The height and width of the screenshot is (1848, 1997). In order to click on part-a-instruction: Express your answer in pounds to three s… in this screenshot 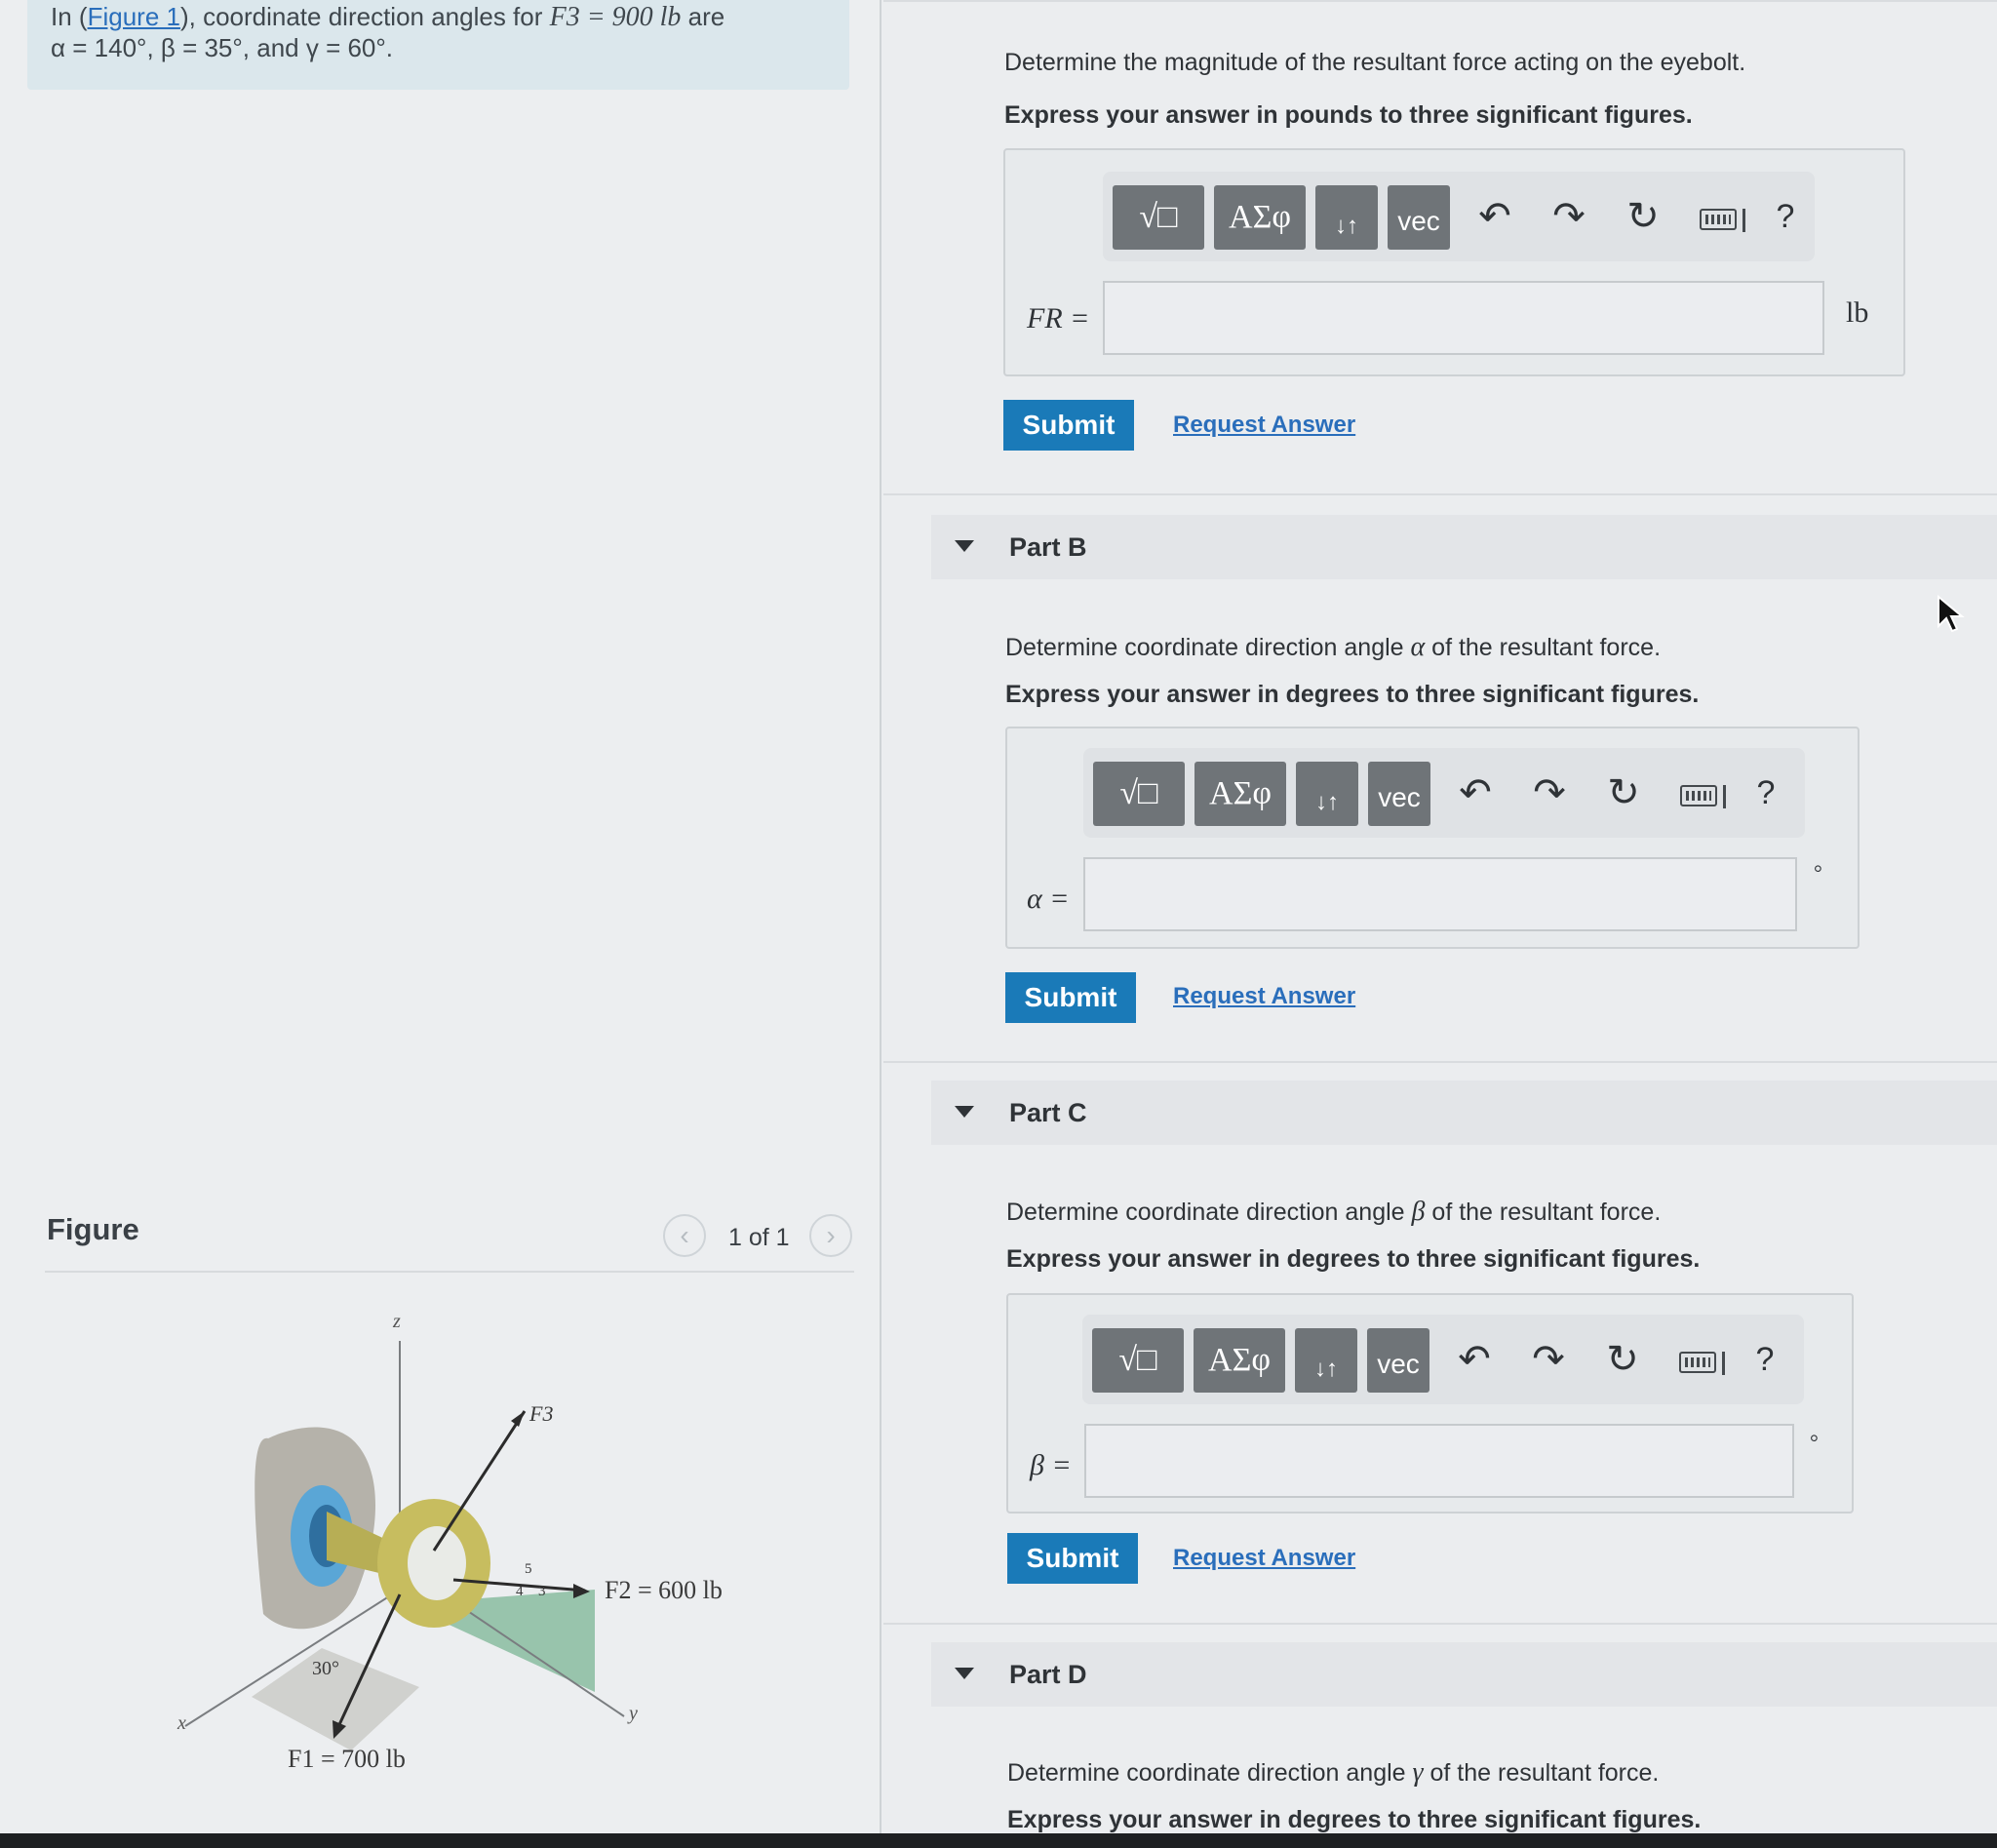, I will do `click(1348, 115)`.